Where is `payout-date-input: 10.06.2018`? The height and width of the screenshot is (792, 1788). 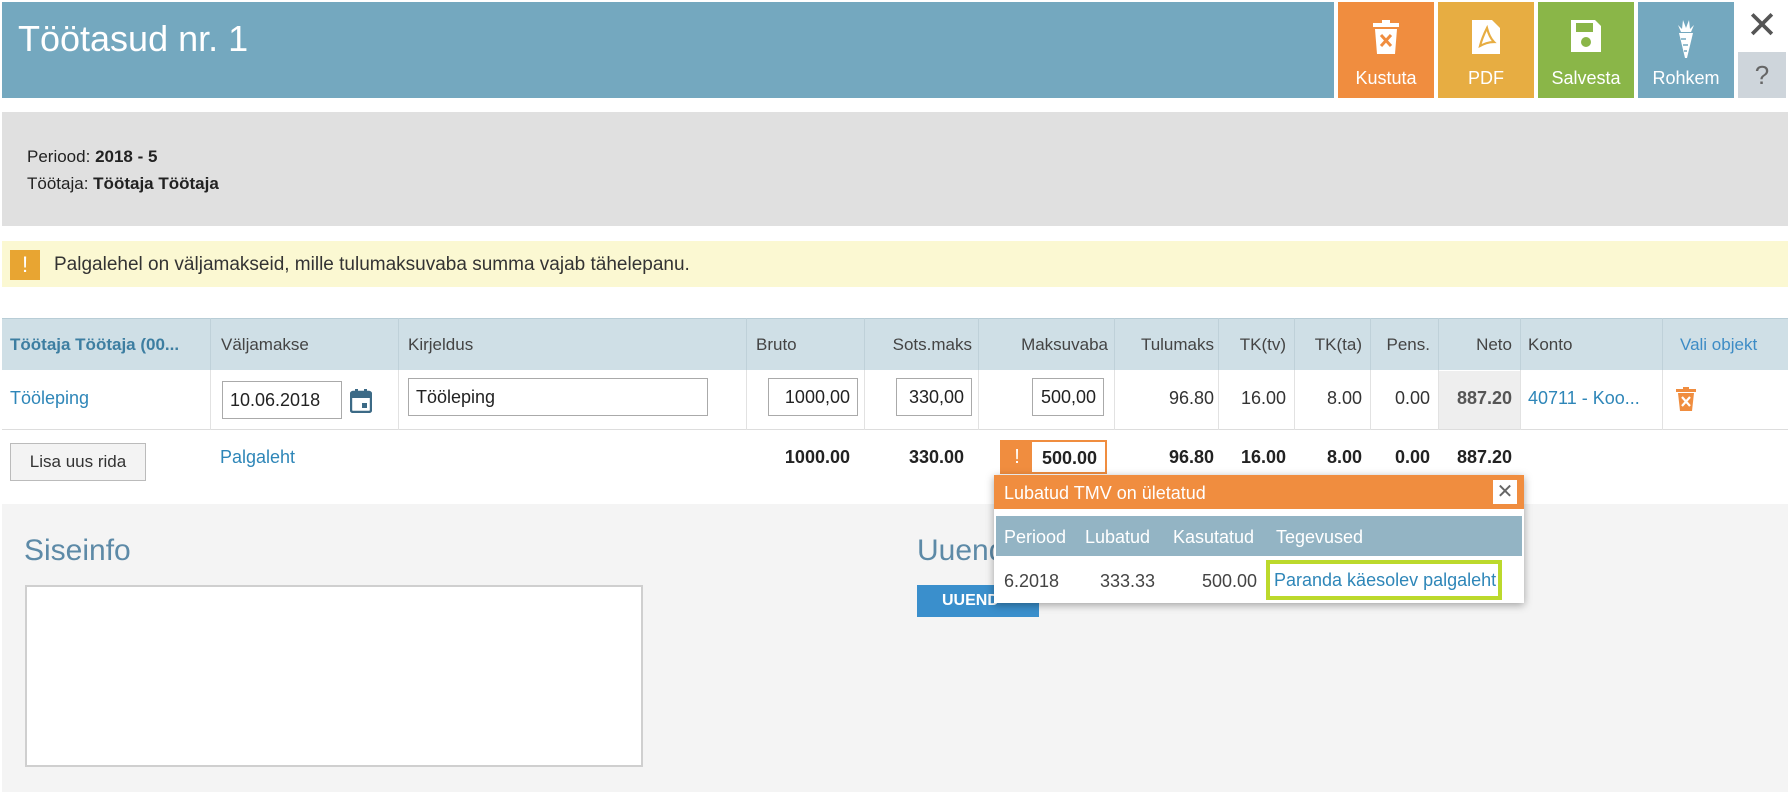 payout-date-input: 10.06.2018 is located at coordinates (282, 400).